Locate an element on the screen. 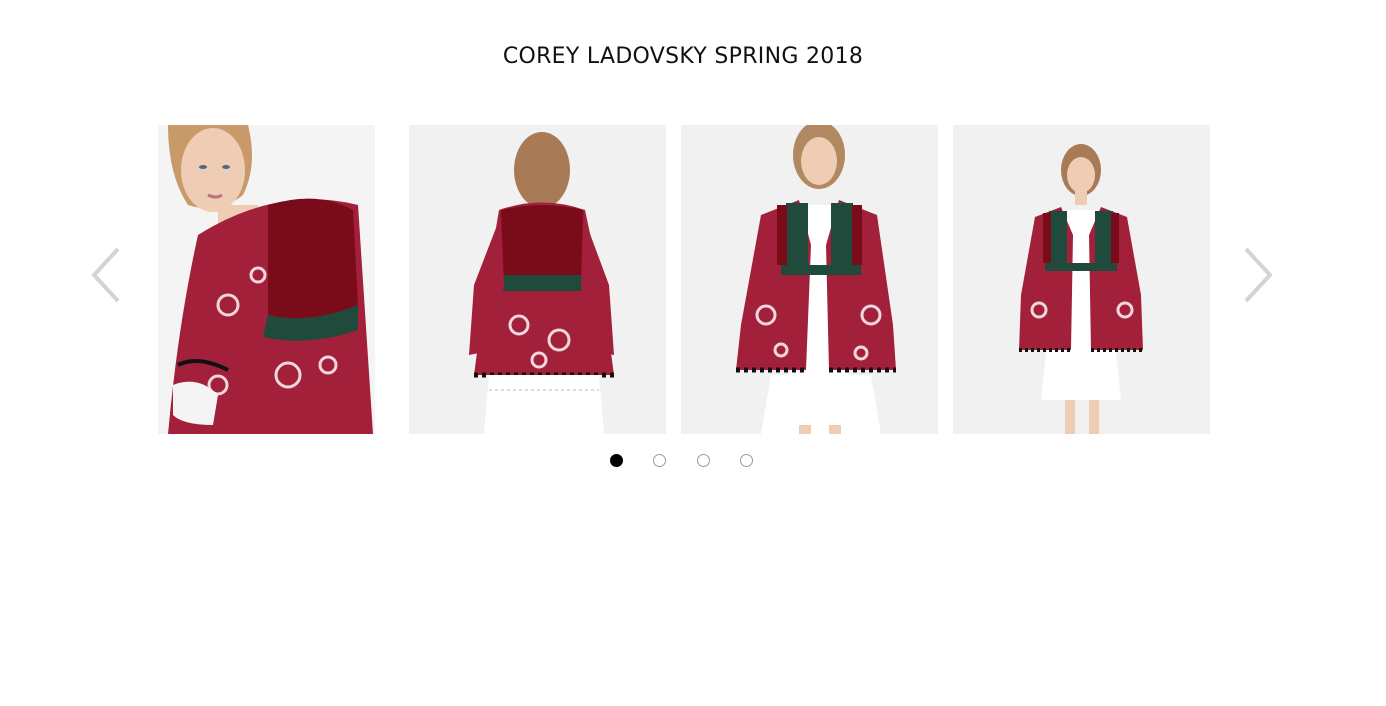  product-photo-front-open is located at coordinates (809, 279).